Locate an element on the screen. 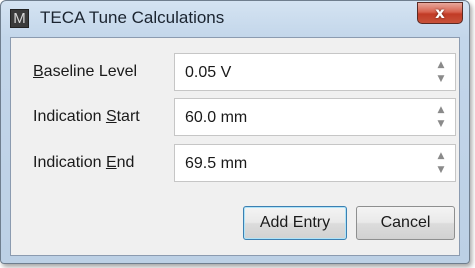  baseline-level-value: 0.05 V is located at coordinates (208, 73).